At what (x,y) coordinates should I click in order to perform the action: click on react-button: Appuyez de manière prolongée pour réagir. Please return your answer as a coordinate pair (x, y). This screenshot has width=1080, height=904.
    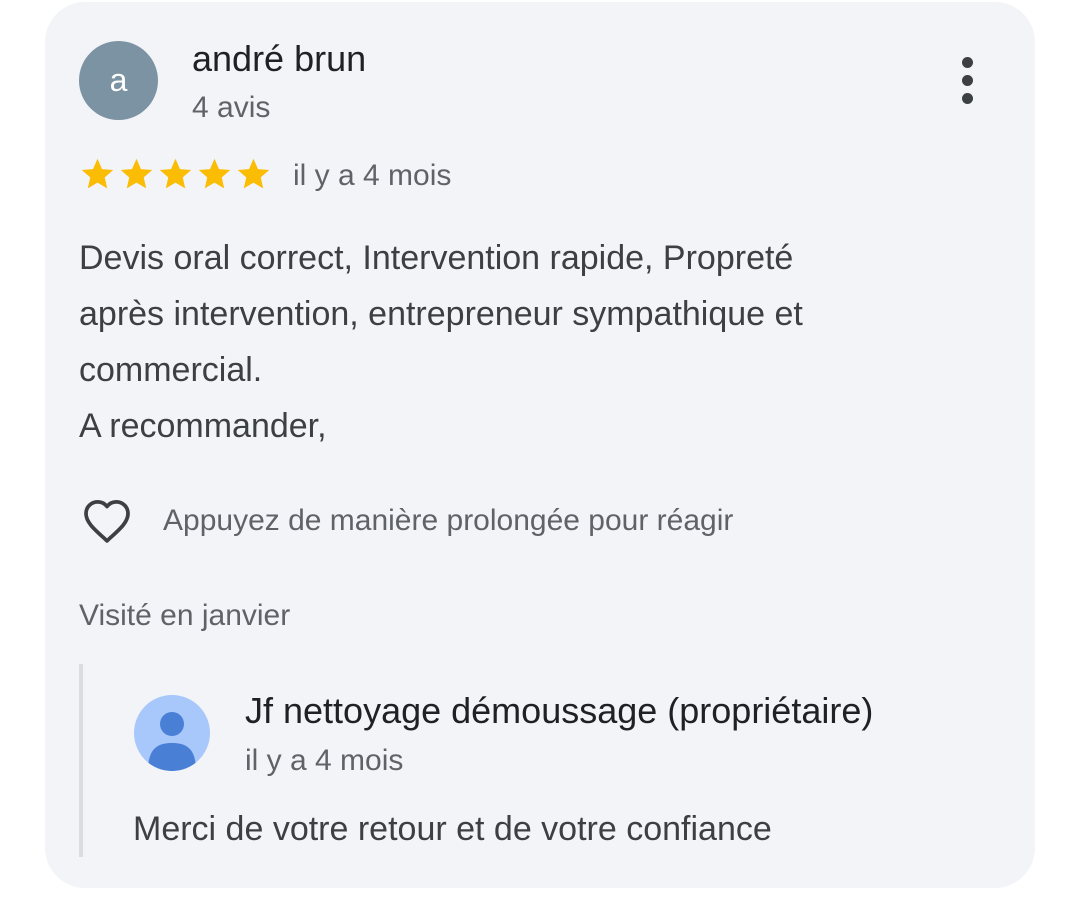
    Looking at the image, I should click on (406, 521).